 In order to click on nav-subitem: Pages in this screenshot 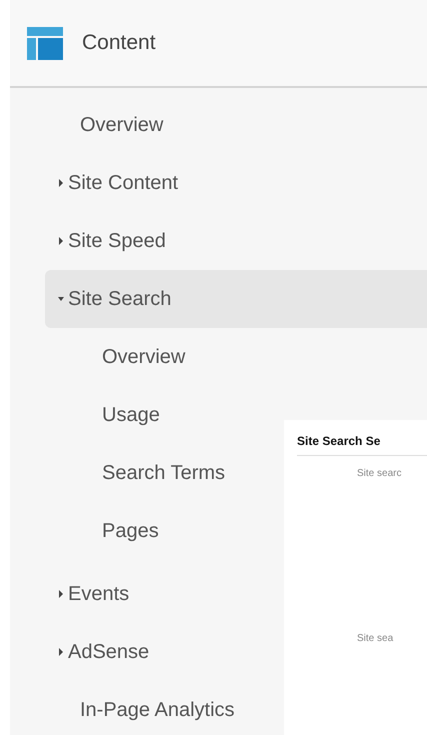, I will do `click(130, 531)`.